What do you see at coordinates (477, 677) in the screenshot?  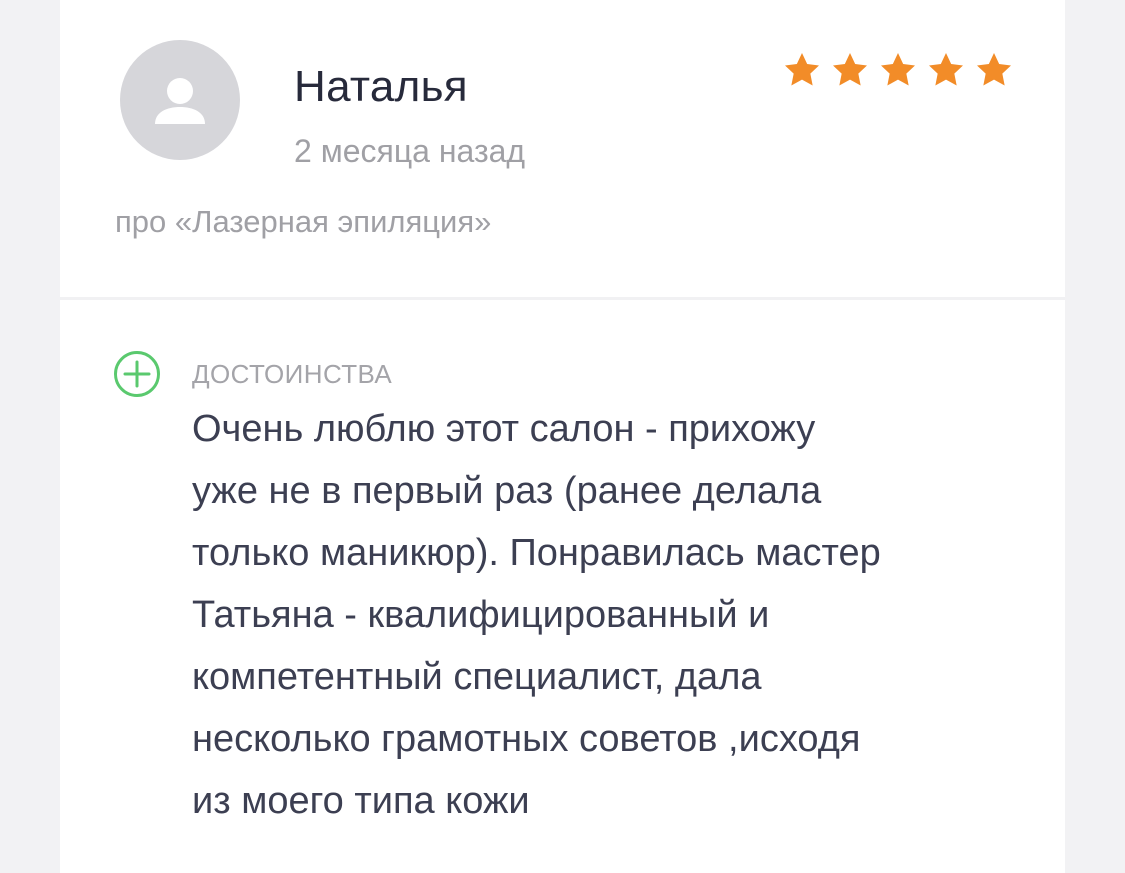 I see `pros-text-line: компетентный специалист, дала` at bounding box center [477, 677].